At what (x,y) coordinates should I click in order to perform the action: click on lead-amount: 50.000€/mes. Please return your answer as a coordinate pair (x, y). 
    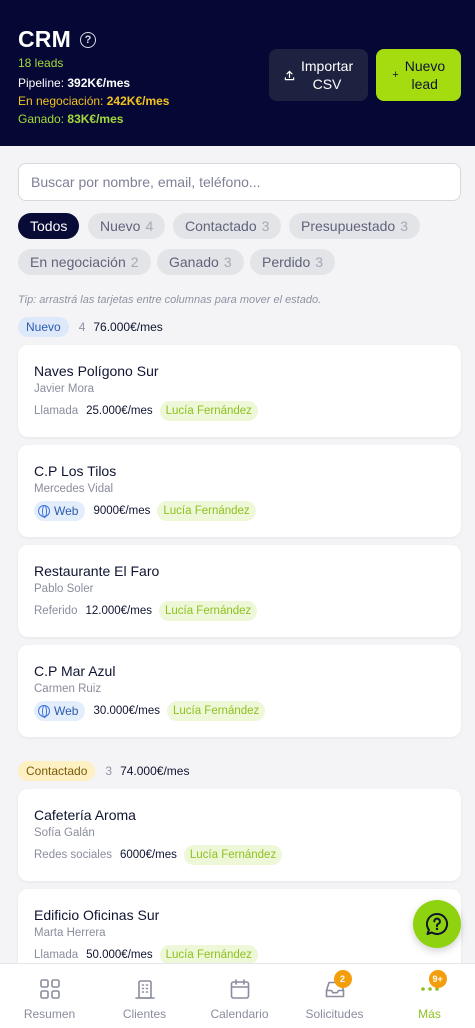
    Looking at the image, I should click on (119, 955).